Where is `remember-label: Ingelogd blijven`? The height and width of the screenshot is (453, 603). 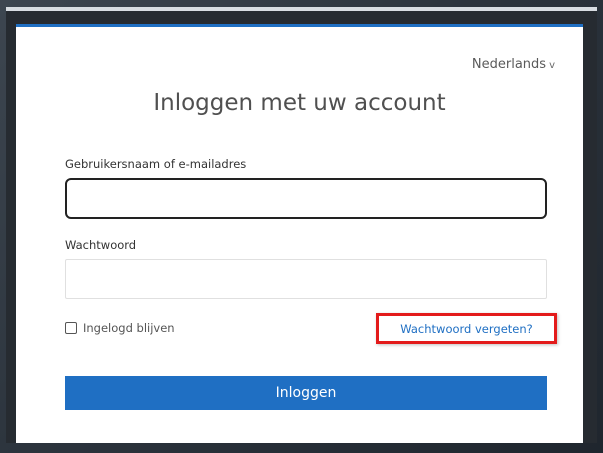
remember-label: Ingelogd blijven is located at coordinates (129, 328).